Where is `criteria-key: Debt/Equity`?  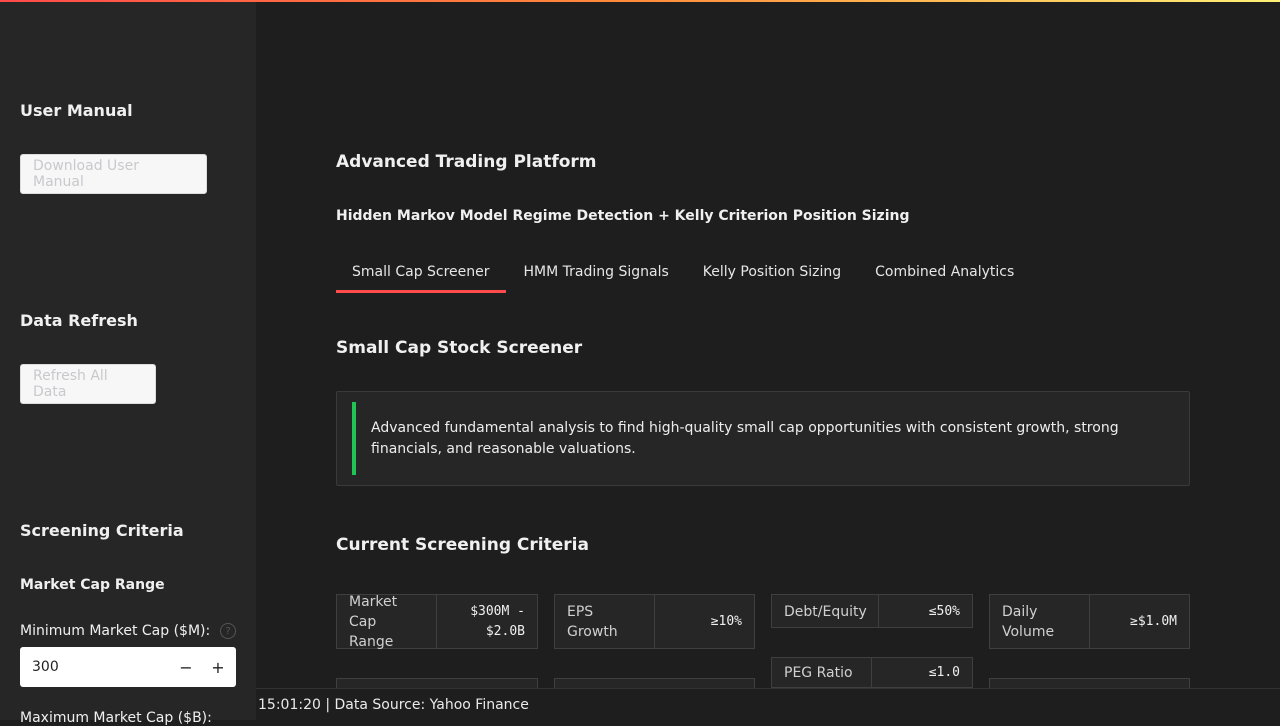
criteria-key: Debt/Equity is located at coordinates (825, 611).